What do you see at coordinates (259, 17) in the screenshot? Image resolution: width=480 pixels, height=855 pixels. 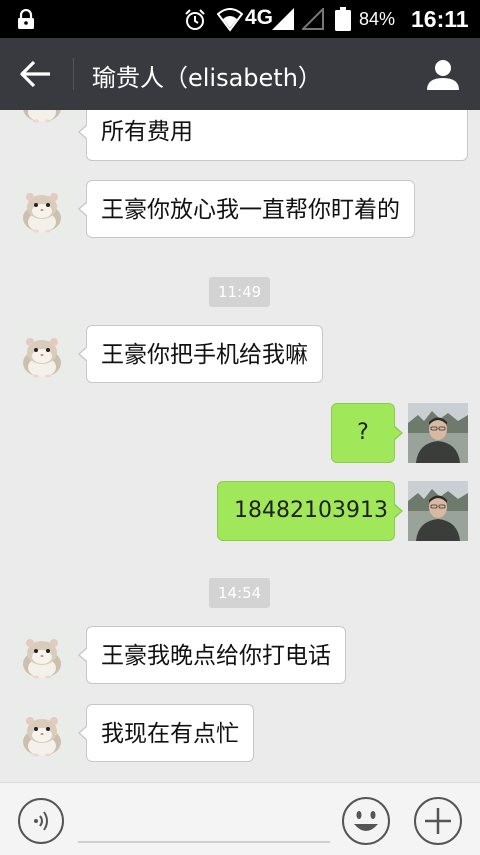 I see `network-type: 4G` at bounding box center [259, 17].